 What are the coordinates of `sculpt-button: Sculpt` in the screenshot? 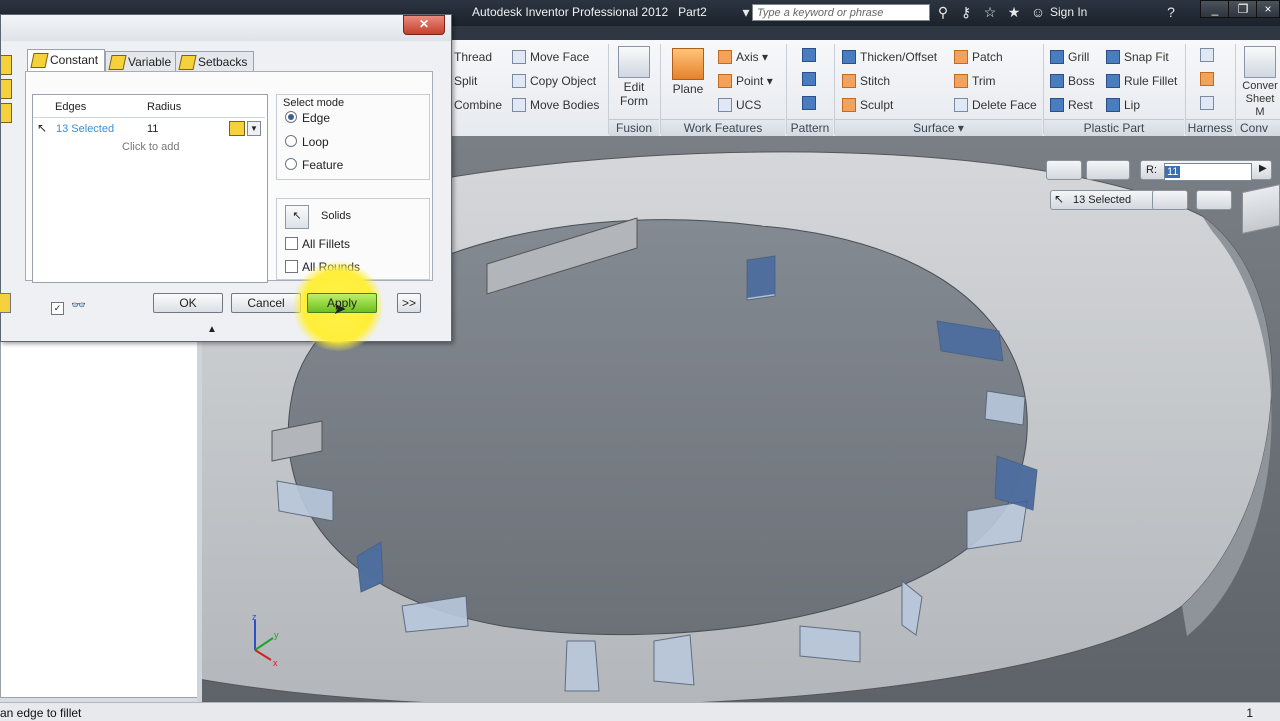 It's located at (867, 105).